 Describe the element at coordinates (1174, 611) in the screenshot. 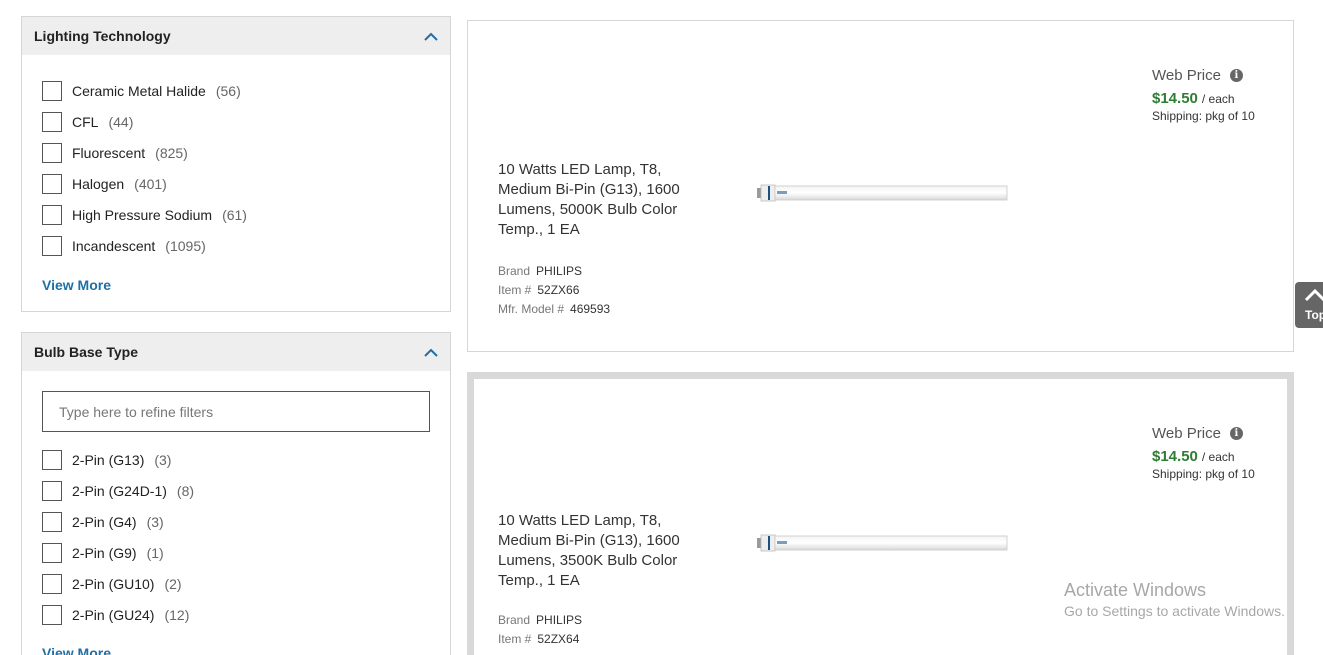

I see `watermark-subtitle: Go to Settings to activate Windows.` at that location.